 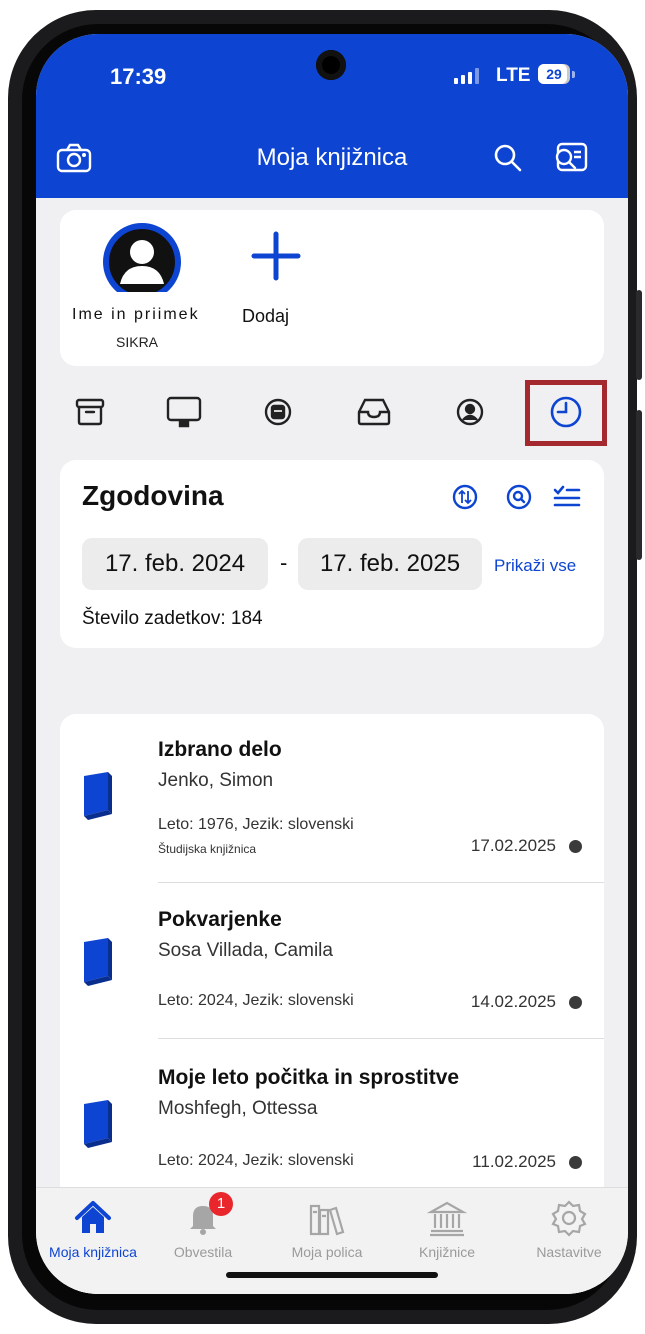 What do you see at coordinates (447, 1252) in the screenshot?
I see `nav-label: Knjižnice` at bounding box center [447, 1252].